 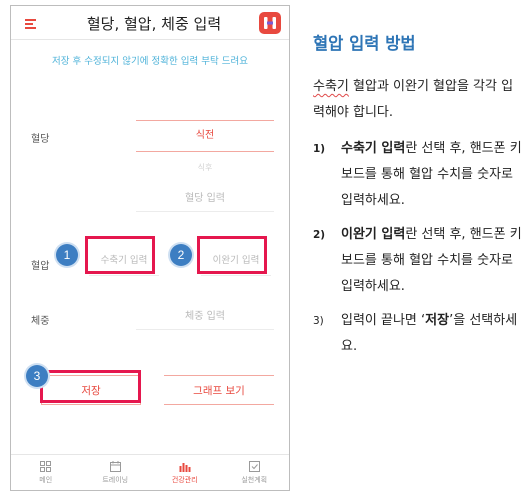 I want to click on page-title: 혈당, 혈압, 체중 입력, so click(x=154, y=24).